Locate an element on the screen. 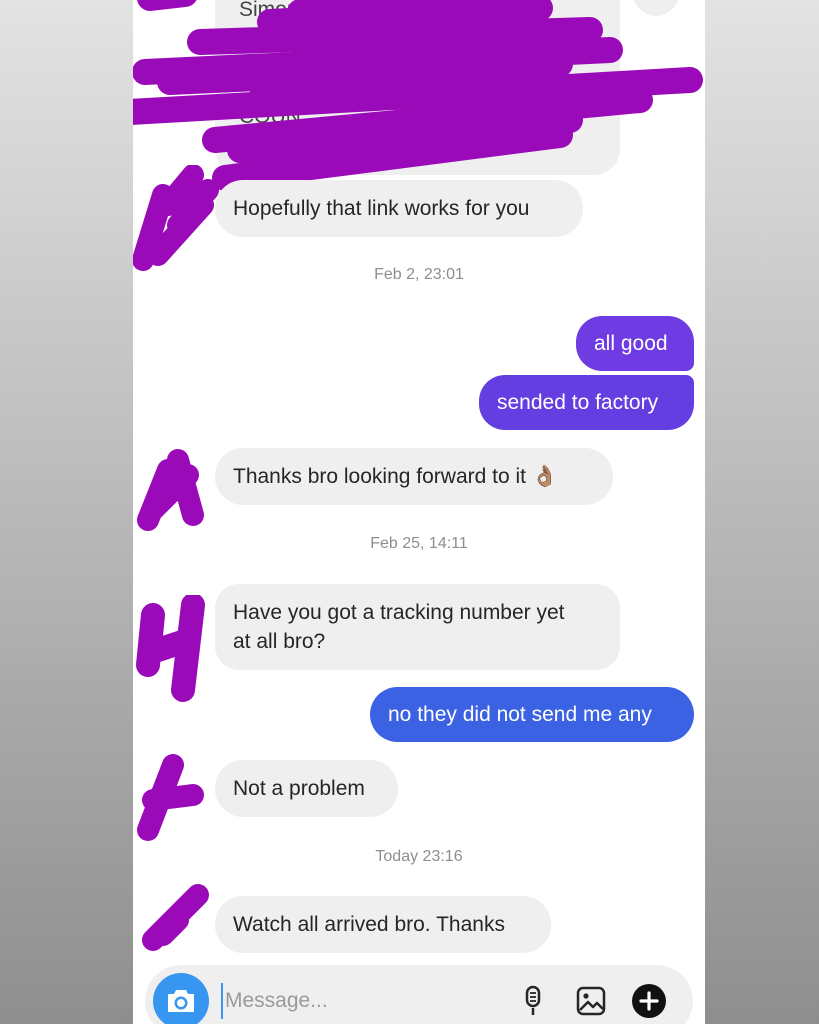 Image resolution: width=819 pixels, height=1024 pixels. timestamp: Feb 2, 23:01 is located at coordinates (419, 274).